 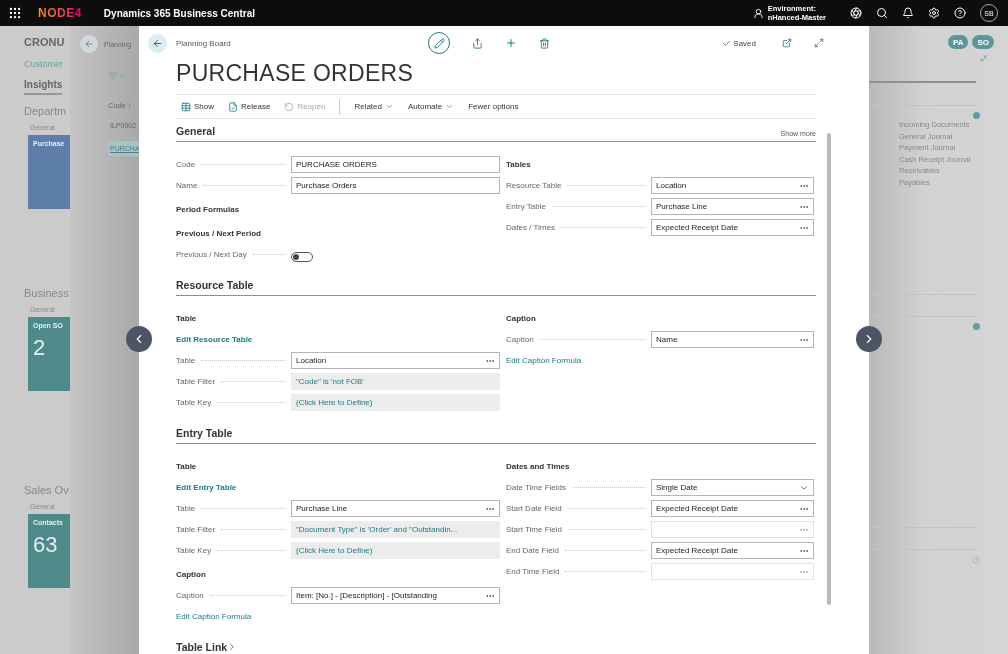 I want to click on undo-icon, so click(x=289, y=106).